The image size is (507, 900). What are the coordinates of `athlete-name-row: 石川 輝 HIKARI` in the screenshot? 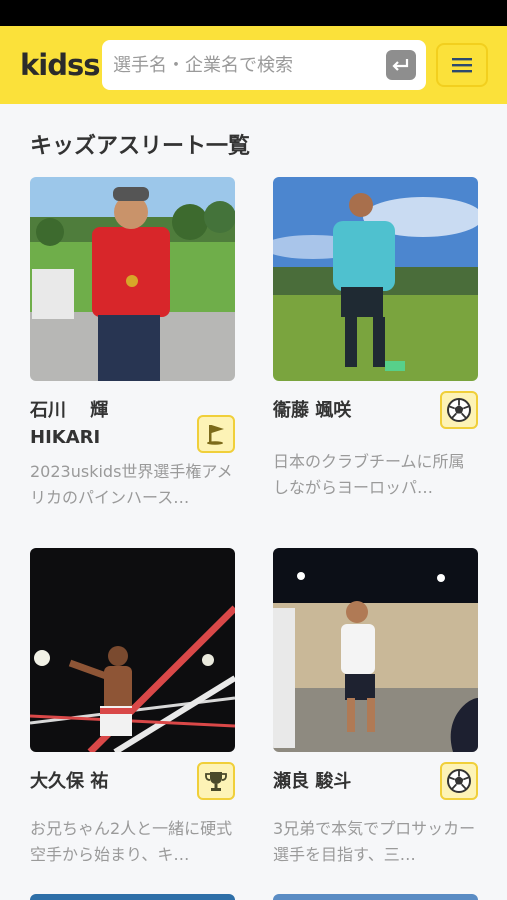 It's located at (132, 425).